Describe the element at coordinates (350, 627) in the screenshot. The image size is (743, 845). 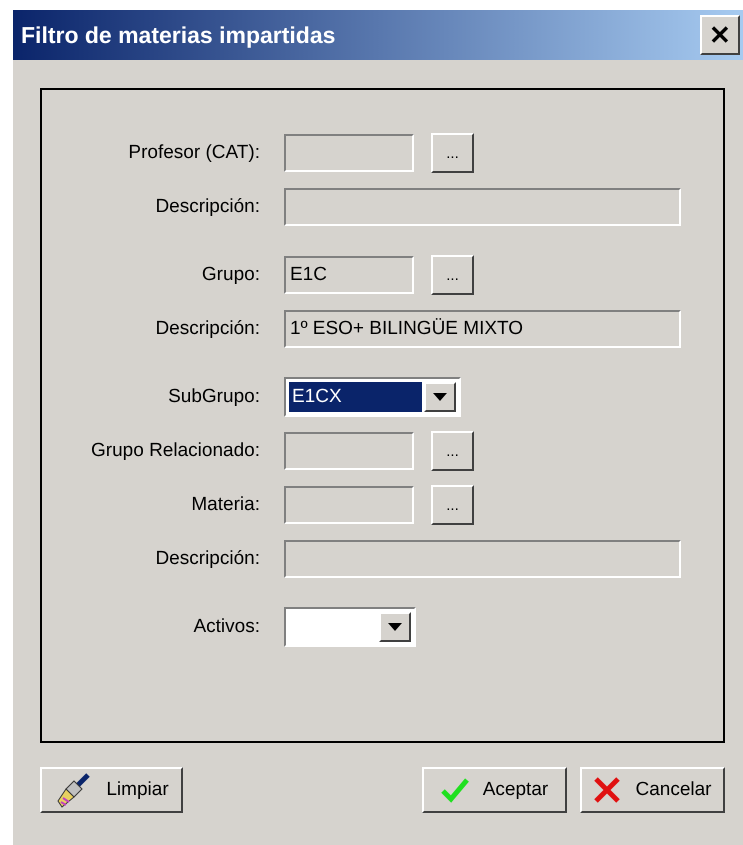
I see `dropdown-field` at that location.